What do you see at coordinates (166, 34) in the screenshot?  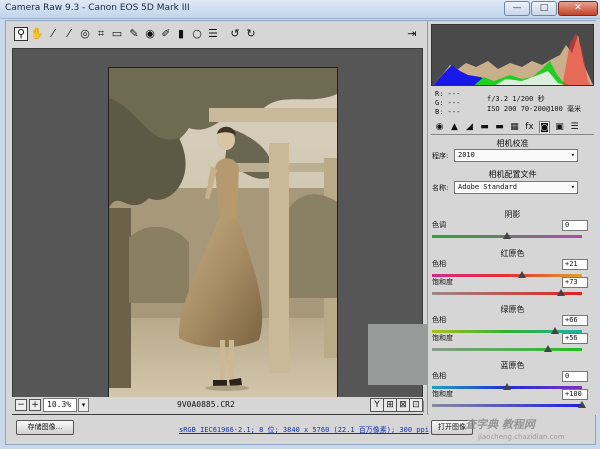 I see `adjustment-brush-icon: ✐` at bounding box center [166, 34].